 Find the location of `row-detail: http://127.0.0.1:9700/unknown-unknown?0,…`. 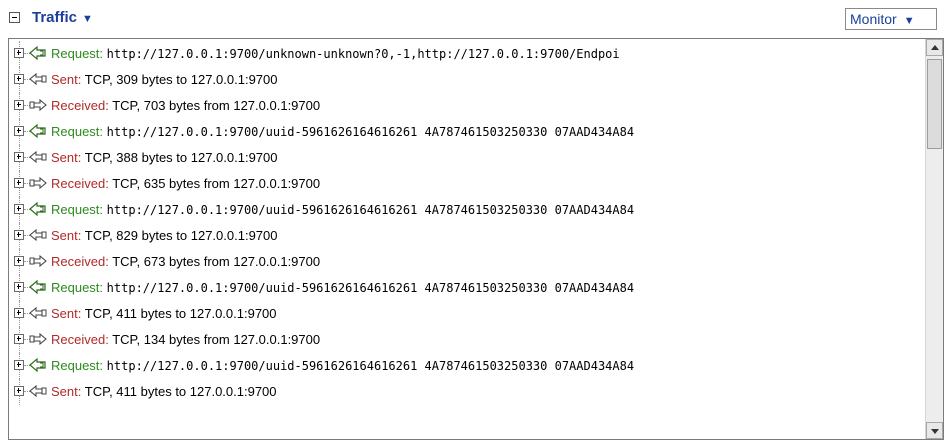

row-detail: http://127.0.0.1:9700/unknown-unknown?0,… is located at coordinates (363, 54).